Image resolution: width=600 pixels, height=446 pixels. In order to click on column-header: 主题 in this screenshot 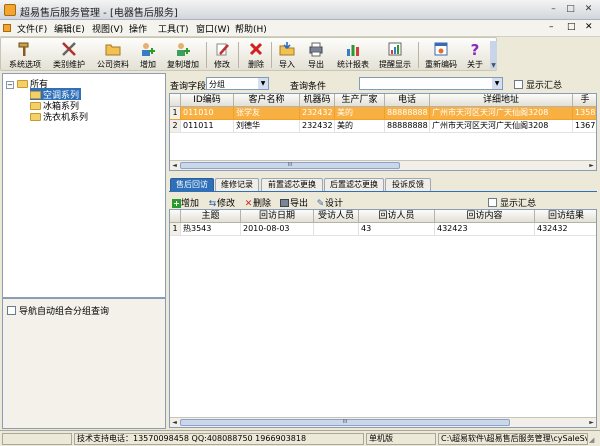, I will do `click(211, 216)`.